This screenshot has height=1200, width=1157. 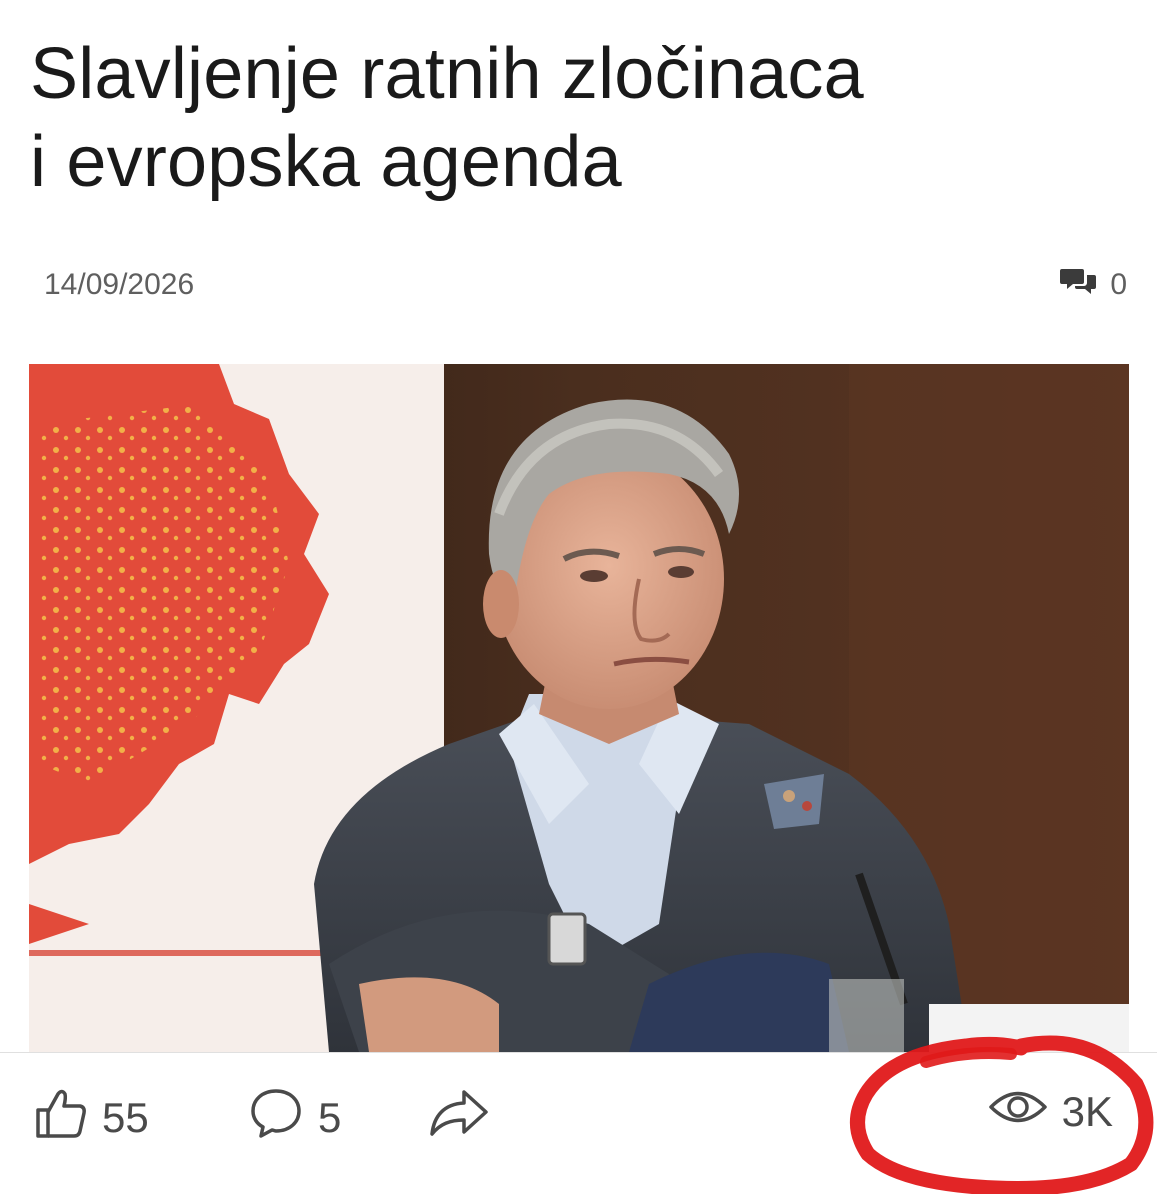 I want to click on share-arrow-icon, so click(x=459, y=1118).